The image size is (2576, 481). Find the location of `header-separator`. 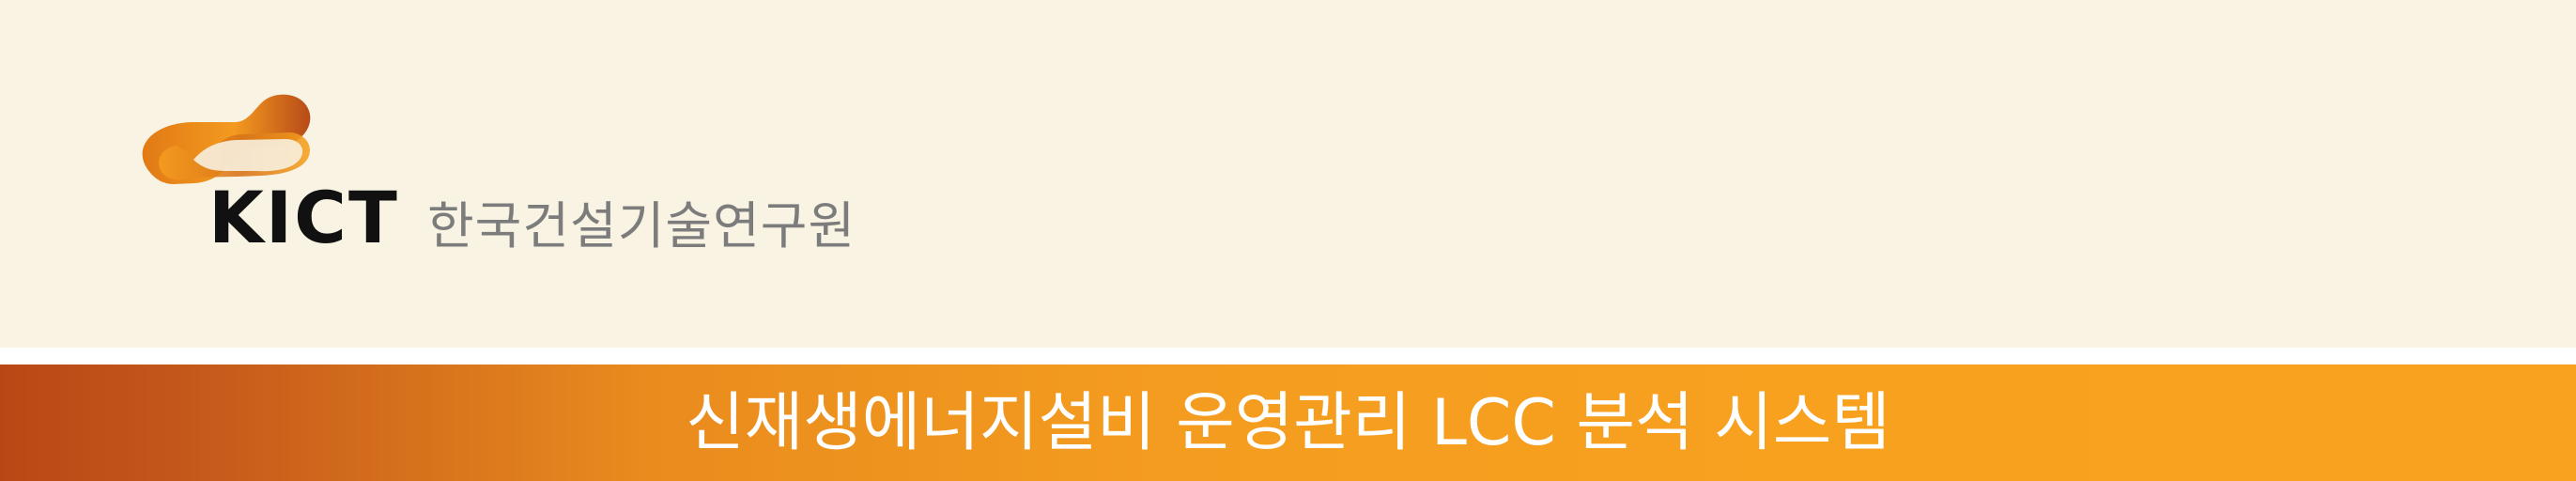

header-separator is located at coordinates (1288, 356).